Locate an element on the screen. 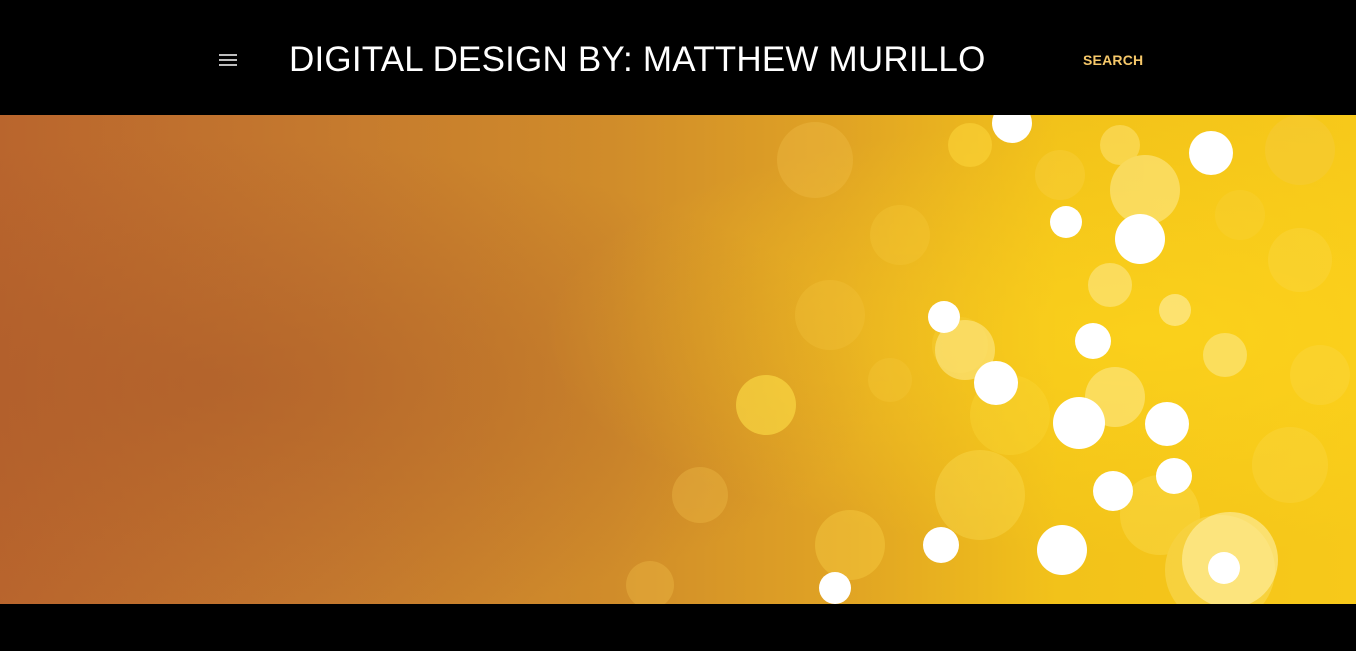  menu-button is located at coordinates (228, 60).